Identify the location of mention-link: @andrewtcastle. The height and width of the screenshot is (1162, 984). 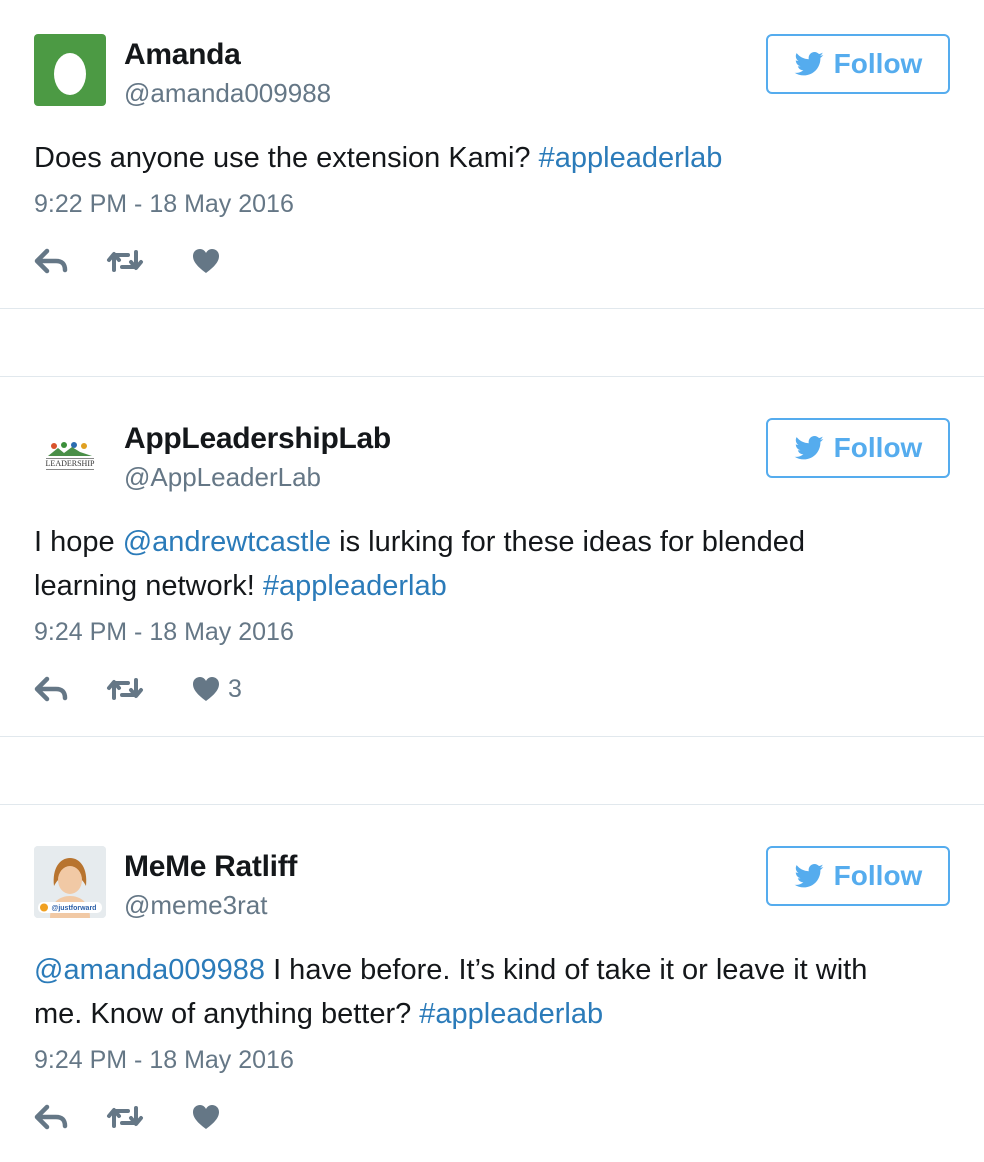
(227, 542).